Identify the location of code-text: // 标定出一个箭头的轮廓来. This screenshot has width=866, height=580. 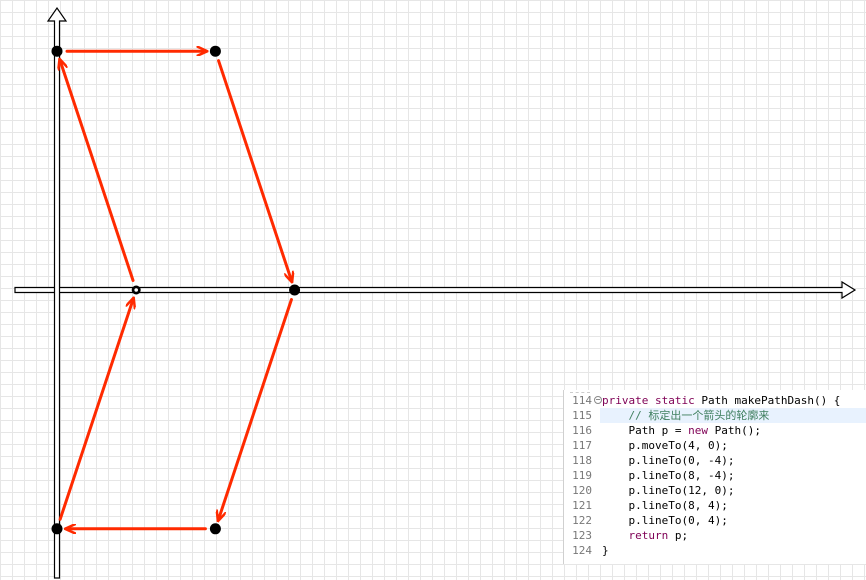
(685, 415).